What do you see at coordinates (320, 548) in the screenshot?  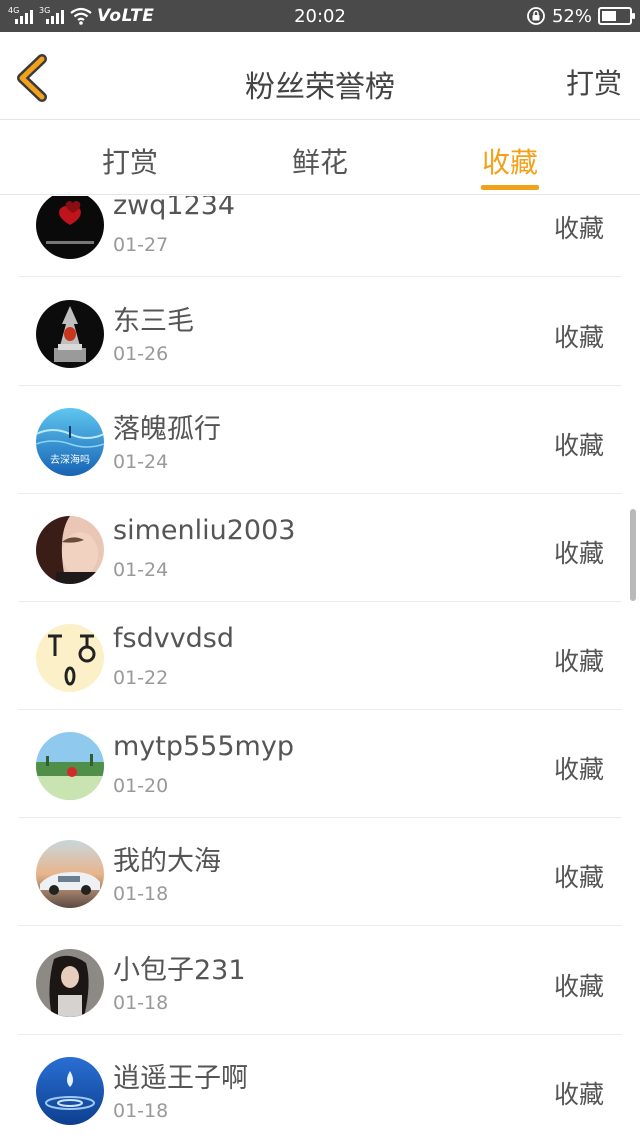 I see `list-item: simenliu2003 01-24 收藏` at bounding box center [320, 548].